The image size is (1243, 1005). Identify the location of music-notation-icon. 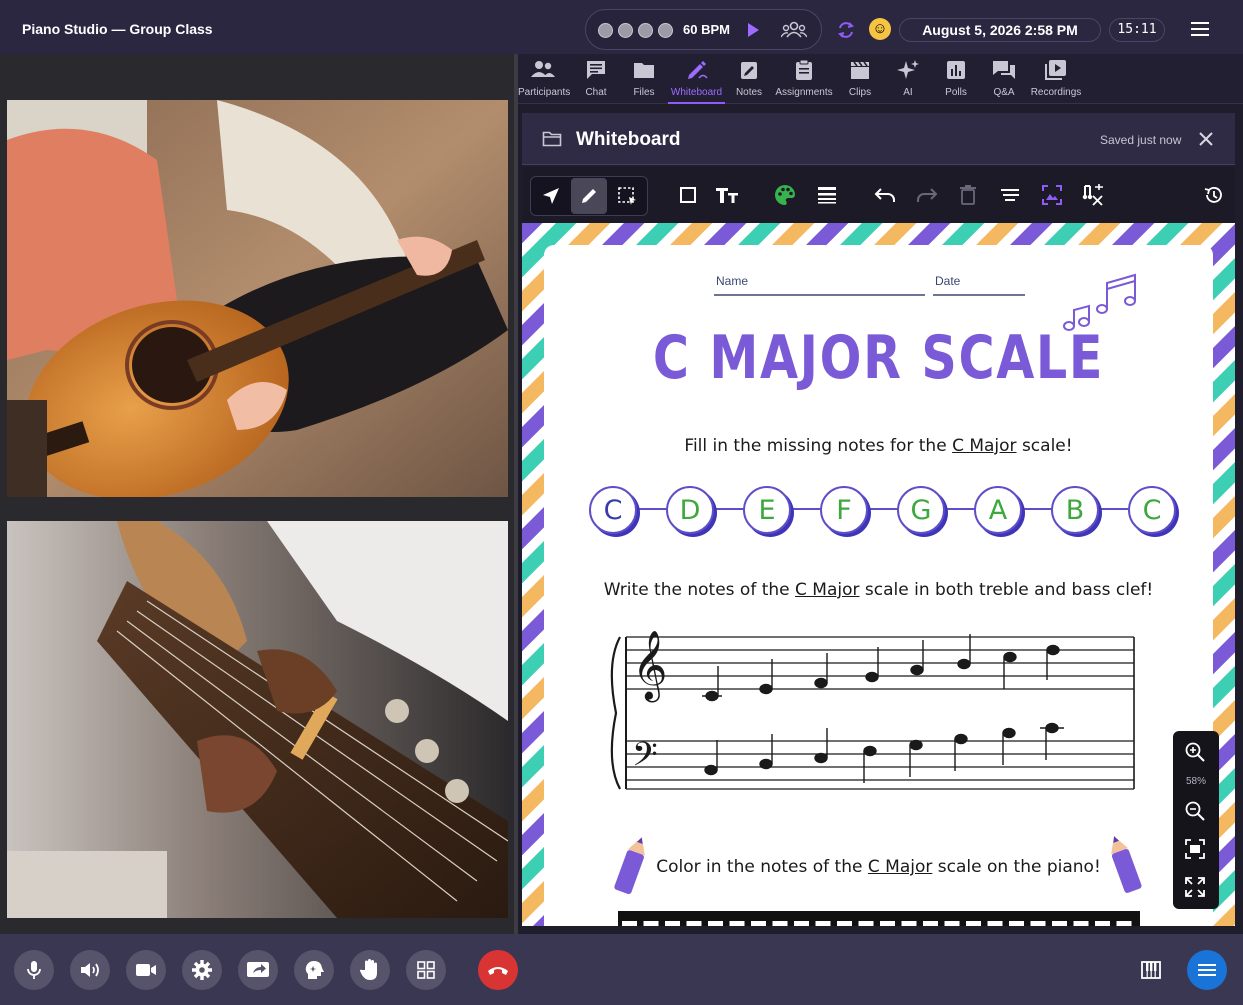
(1093, 195).